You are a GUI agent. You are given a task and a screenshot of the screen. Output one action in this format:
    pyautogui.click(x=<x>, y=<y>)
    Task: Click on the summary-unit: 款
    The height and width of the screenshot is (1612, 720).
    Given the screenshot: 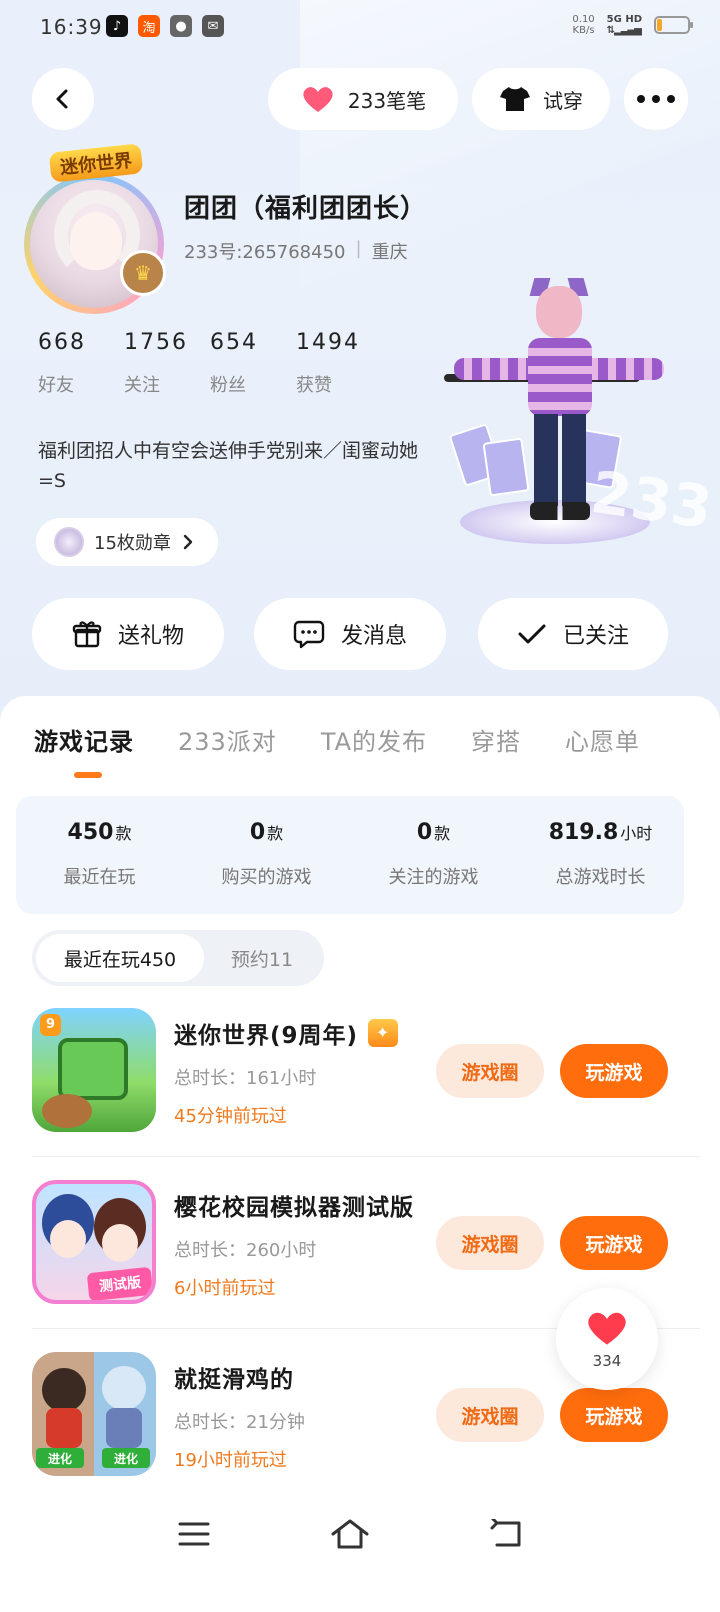 What is the action you would take?
    pyautogui.click(x=275, y=833)
    